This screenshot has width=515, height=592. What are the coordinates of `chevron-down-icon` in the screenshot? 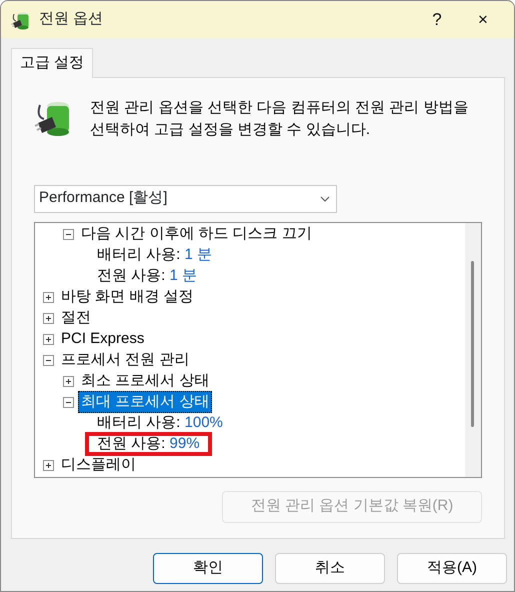 It's located at (325, 199).